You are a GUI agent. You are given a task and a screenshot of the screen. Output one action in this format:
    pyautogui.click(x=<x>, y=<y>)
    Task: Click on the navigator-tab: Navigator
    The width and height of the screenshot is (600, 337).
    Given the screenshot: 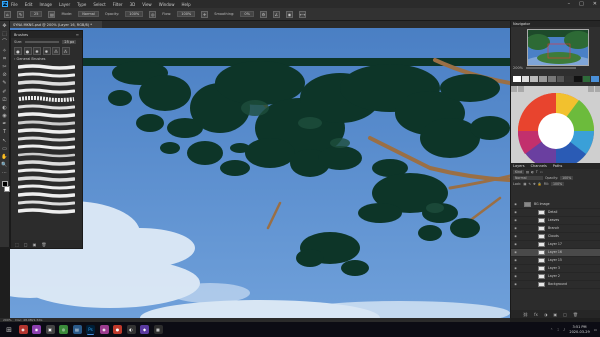 What is the action you would take?
    pyautogui.click(x=555, y=24)
    